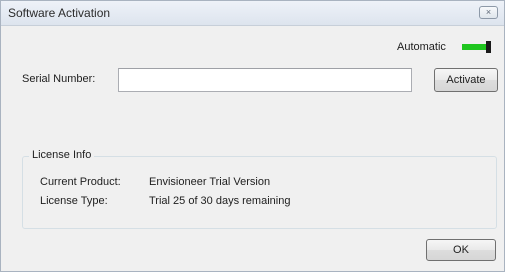 The height and width of the screenshot is (272, 505). Describe the element at coordinates (466, 80) in the screenshot. I see `activate-button: Activate` at that location.